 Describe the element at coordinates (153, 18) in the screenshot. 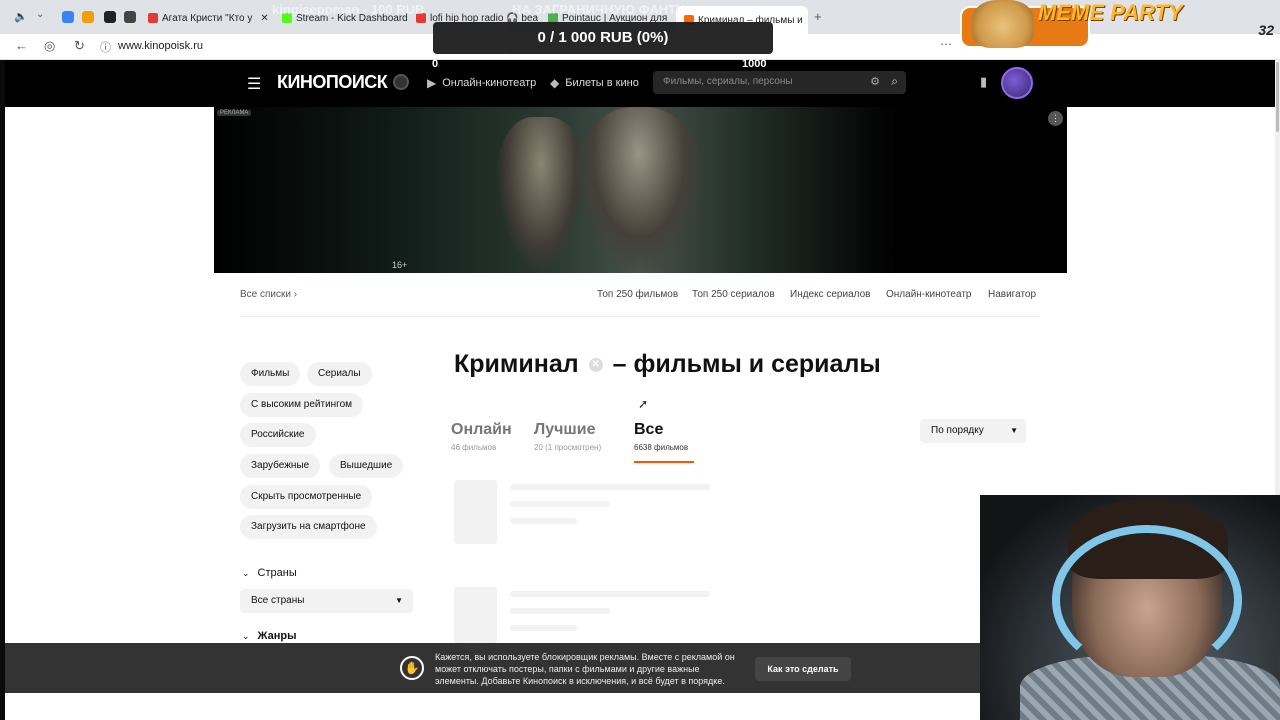

I see `youtube-icon` at that location.